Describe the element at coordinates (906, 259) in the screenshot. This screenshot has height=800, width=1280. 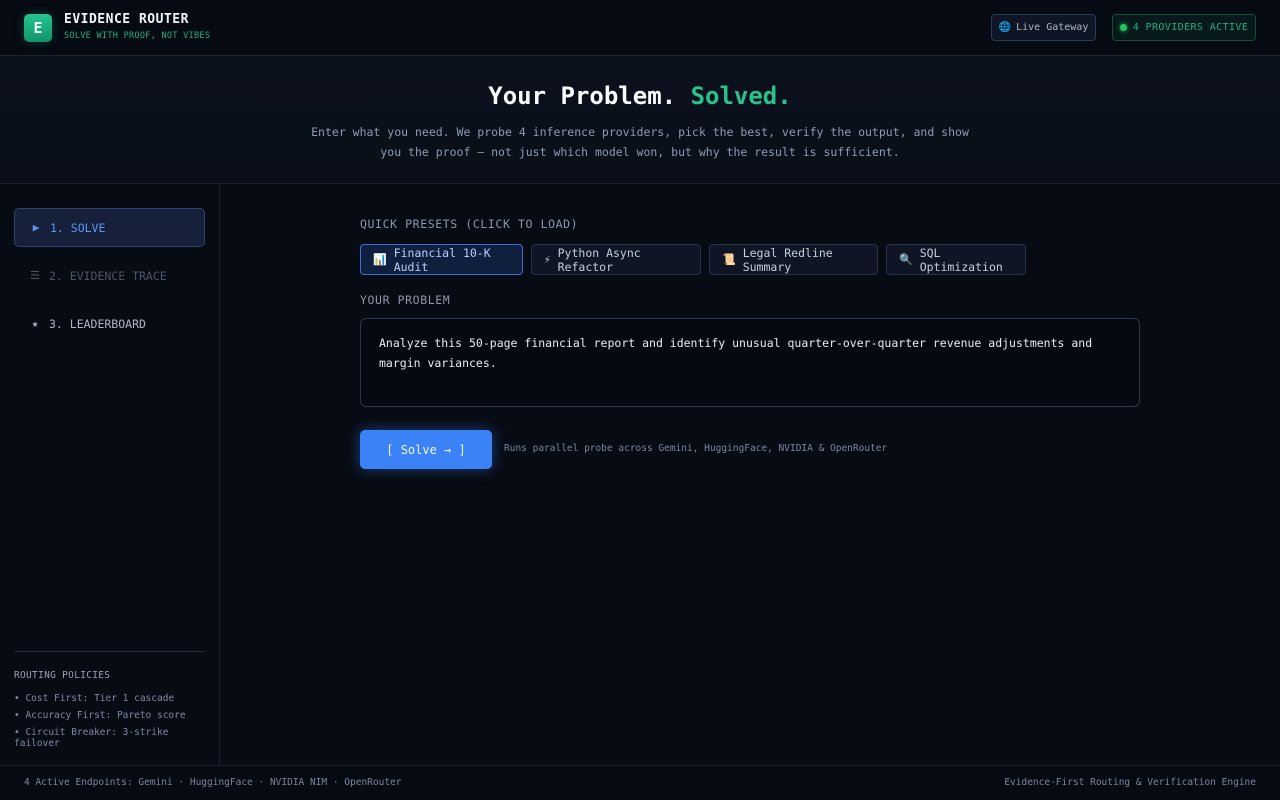
I see `magnifier-icon: 🔍` at that location.